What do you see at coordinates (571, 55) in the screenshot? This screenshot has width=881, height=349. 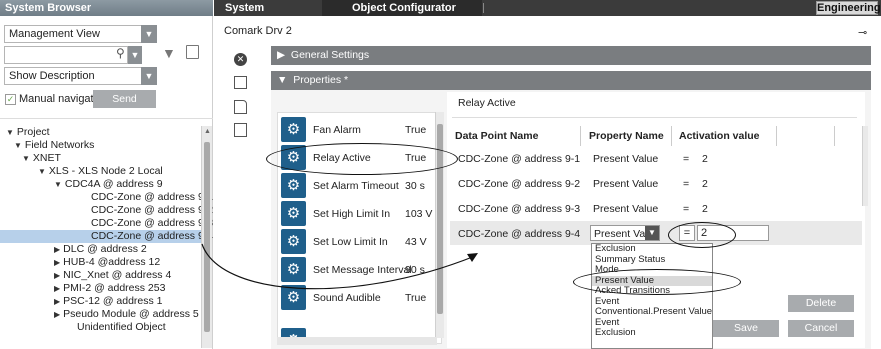 I see `general-settings-bar: ▶ General Settings` at bounding box center [571, 55].